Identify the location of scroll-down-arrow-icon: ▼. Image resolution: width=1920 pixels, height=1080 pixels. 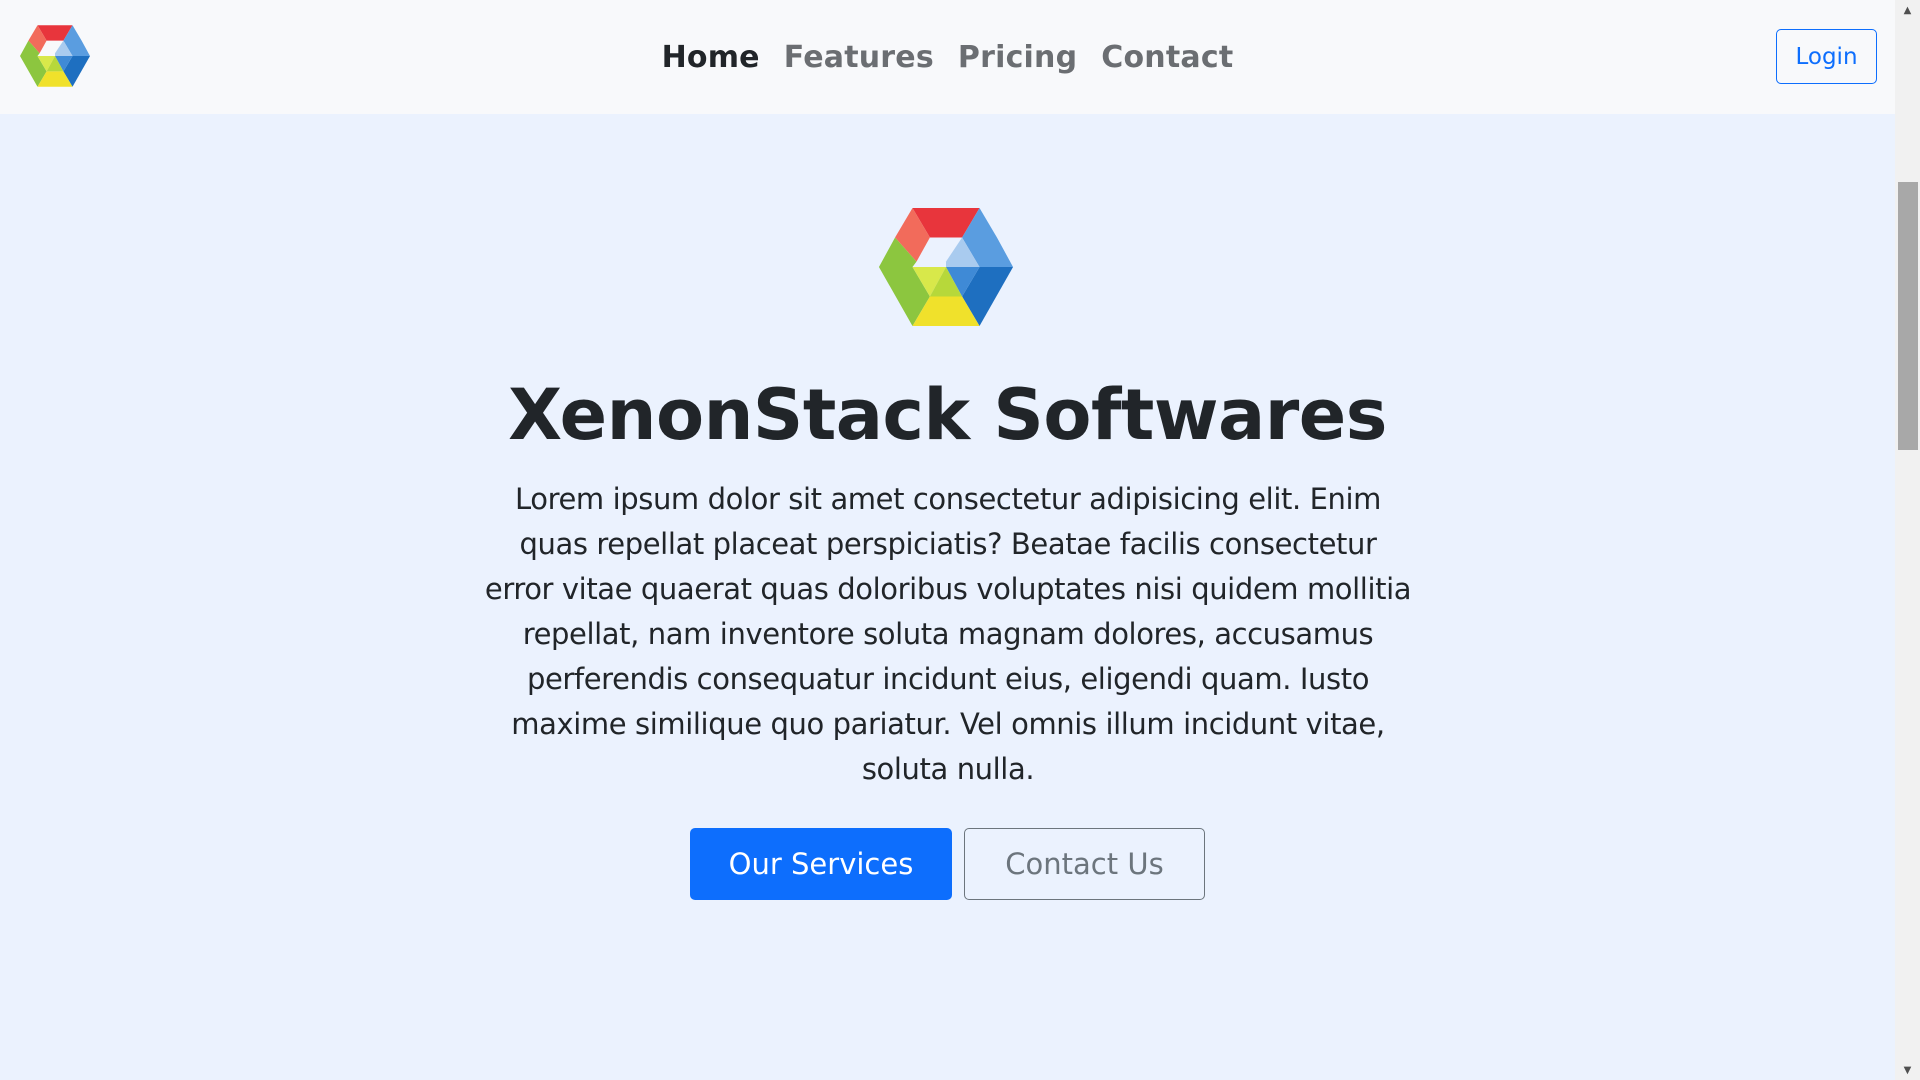
(1907, 1070).